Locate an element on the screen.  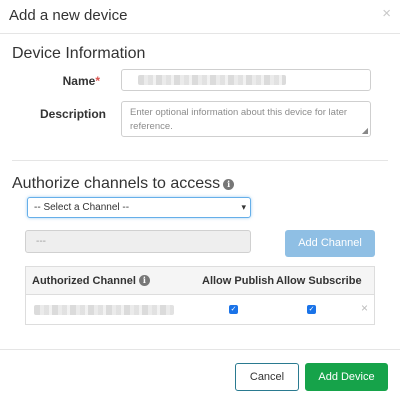
device-information-title: Device Information is located at coordinates (79, 53).